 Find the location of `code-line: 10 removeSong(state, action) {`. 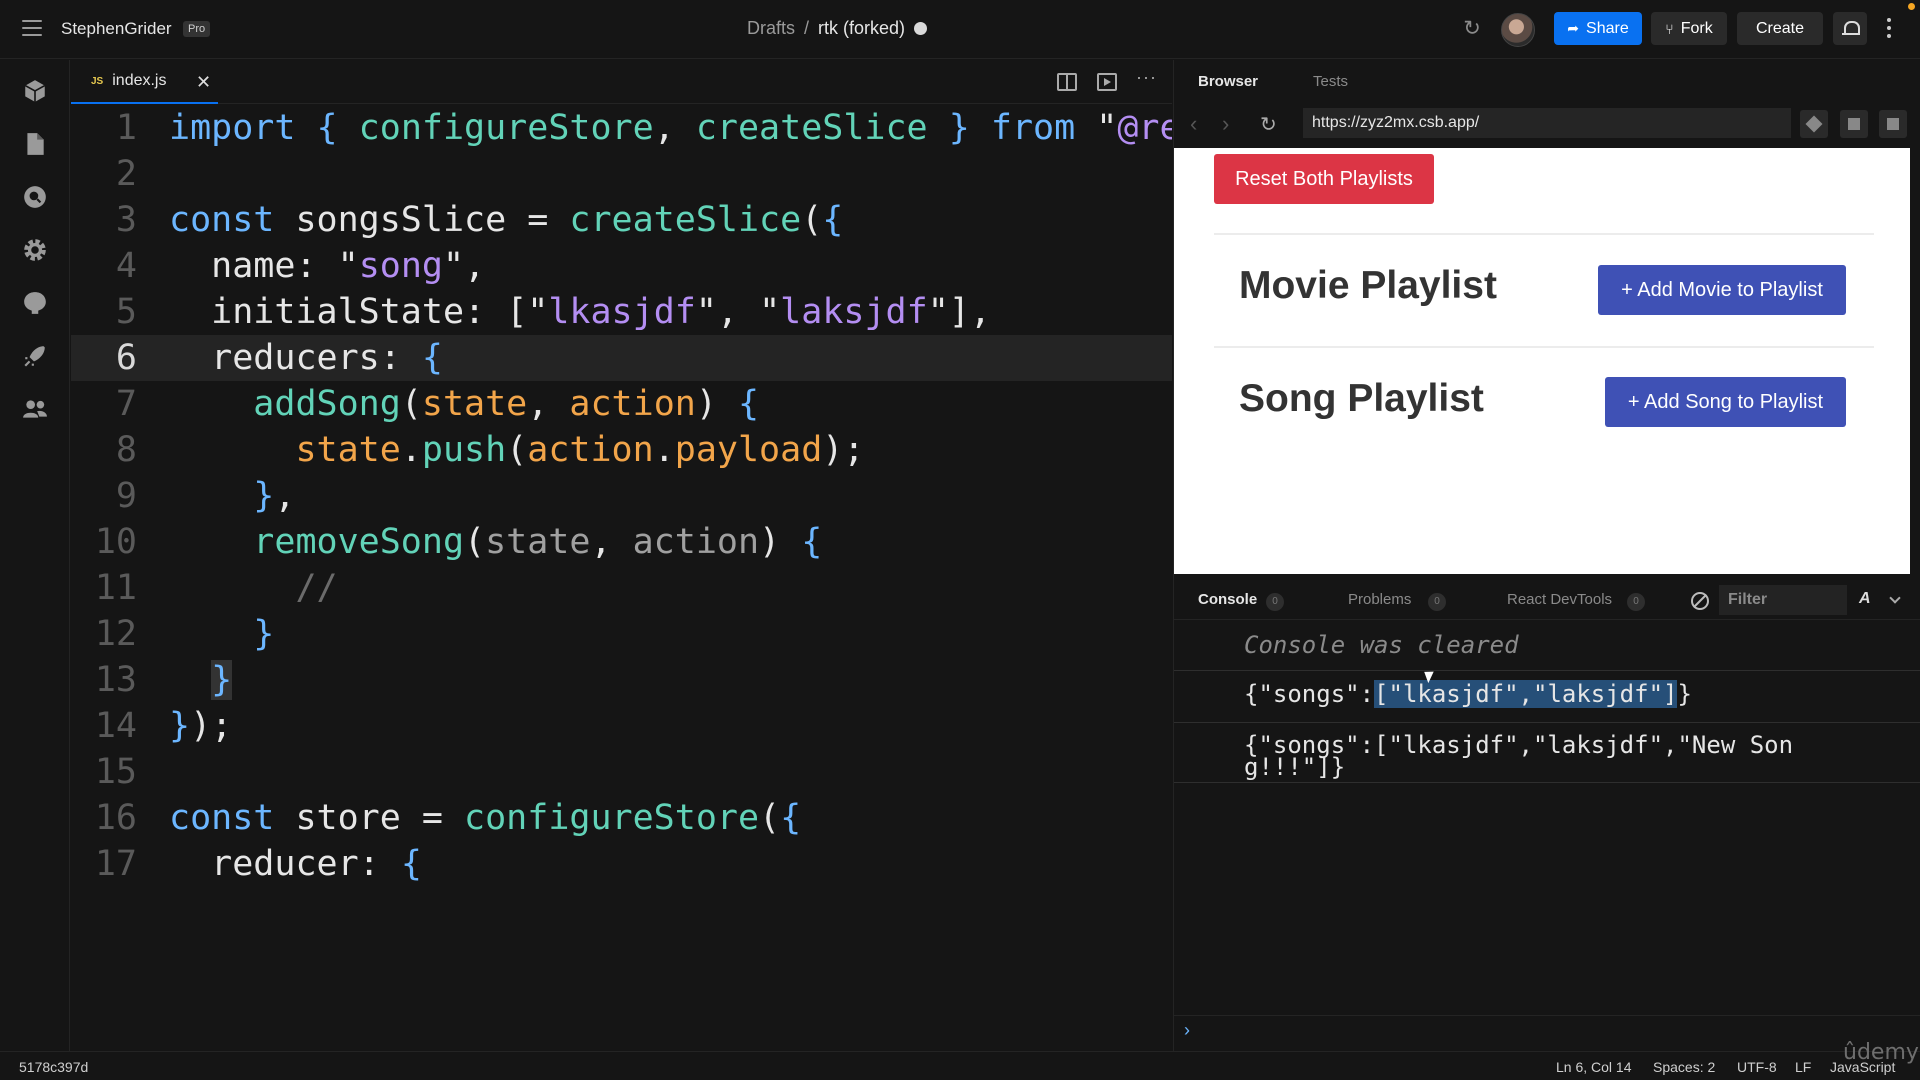

code-line: 10 removeSong(state, action) { is located at coordinates (621, 542).